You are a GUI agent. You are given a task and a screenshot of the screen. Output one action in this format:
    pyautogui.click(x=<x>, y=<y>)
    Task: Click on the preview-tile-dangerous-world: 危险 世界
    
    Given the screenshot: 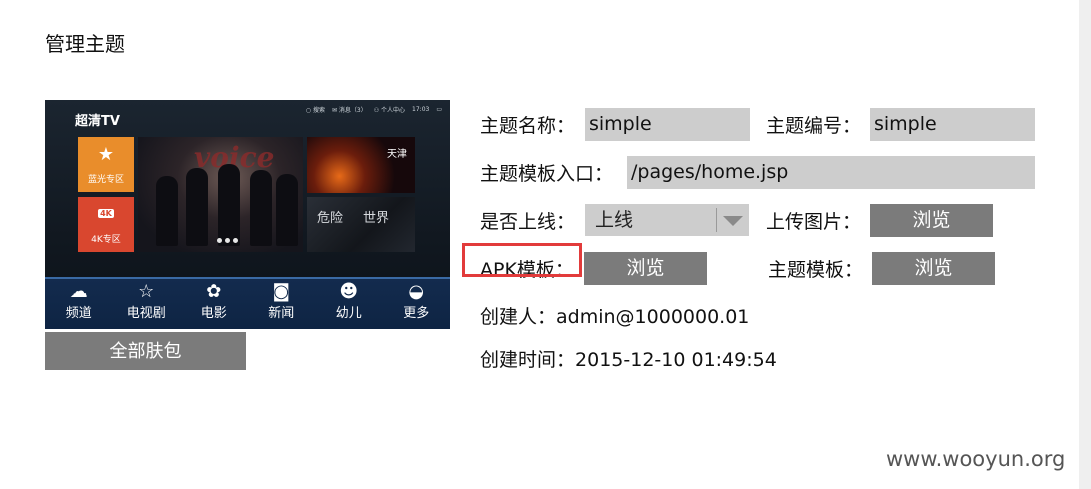 What is the action you would take?
    pyautogui.click(x=361, y=224)
    